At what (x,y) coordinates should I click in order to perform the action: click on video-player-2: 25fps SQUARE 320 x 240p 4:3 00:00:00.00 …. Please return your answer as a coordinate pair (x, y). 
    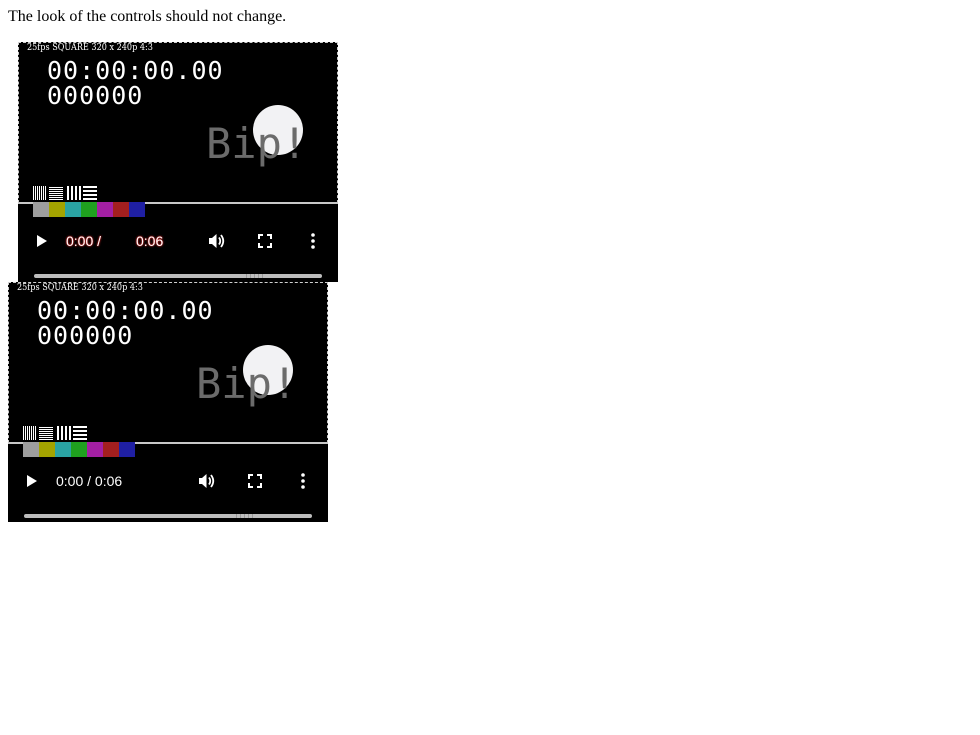
    Looking at the image, I should click on (168, 402).